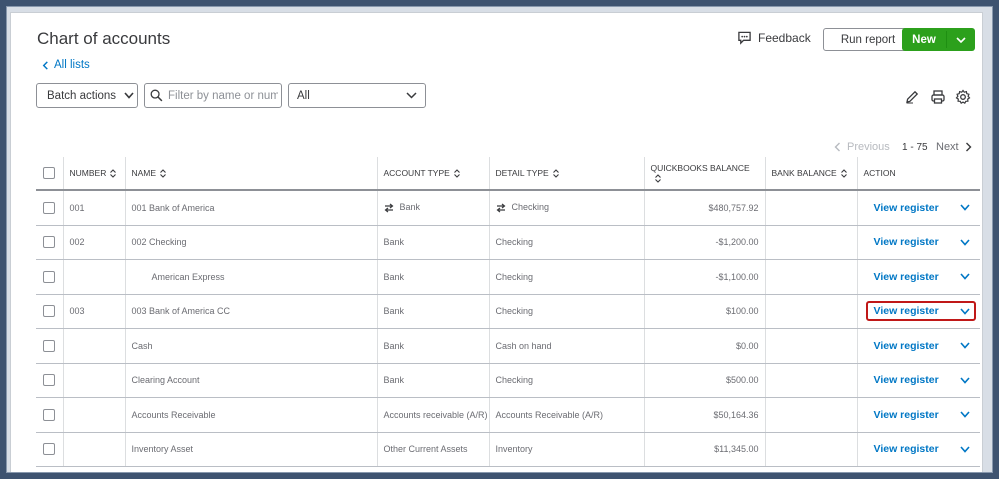  What do you see at coordinates (88, 172) in the screenshot?
I see `col-number-label: NUMBER` at bounding box center [88, 172].